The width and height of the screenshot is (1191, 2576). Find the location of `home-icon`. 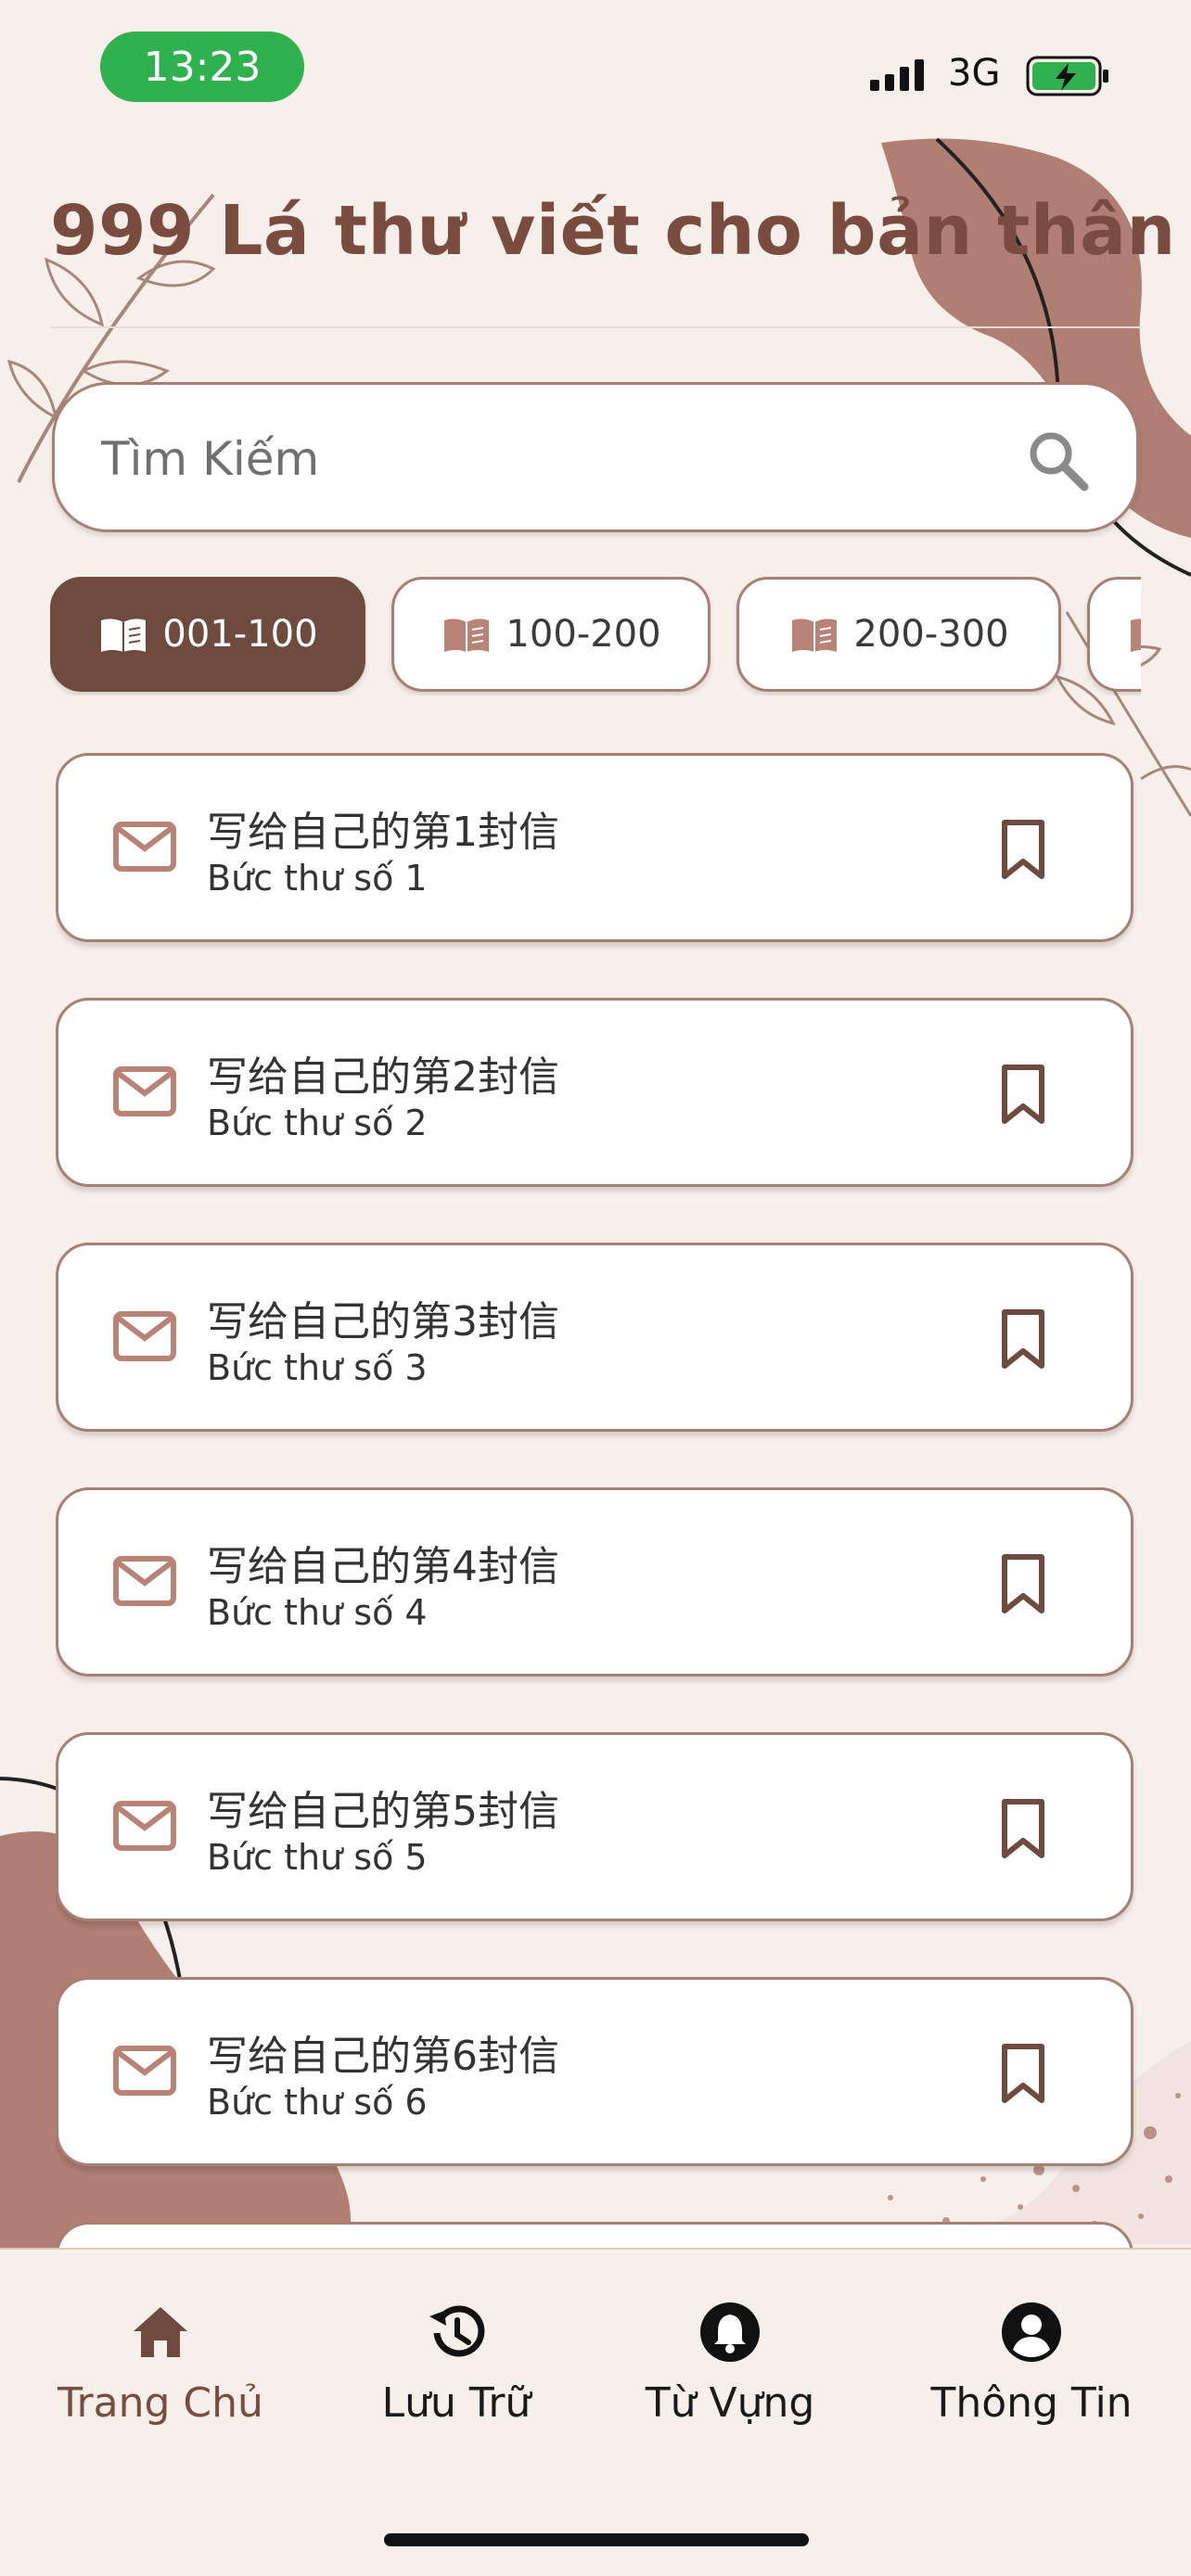

home-icon is located at coordinates (160, 2332).